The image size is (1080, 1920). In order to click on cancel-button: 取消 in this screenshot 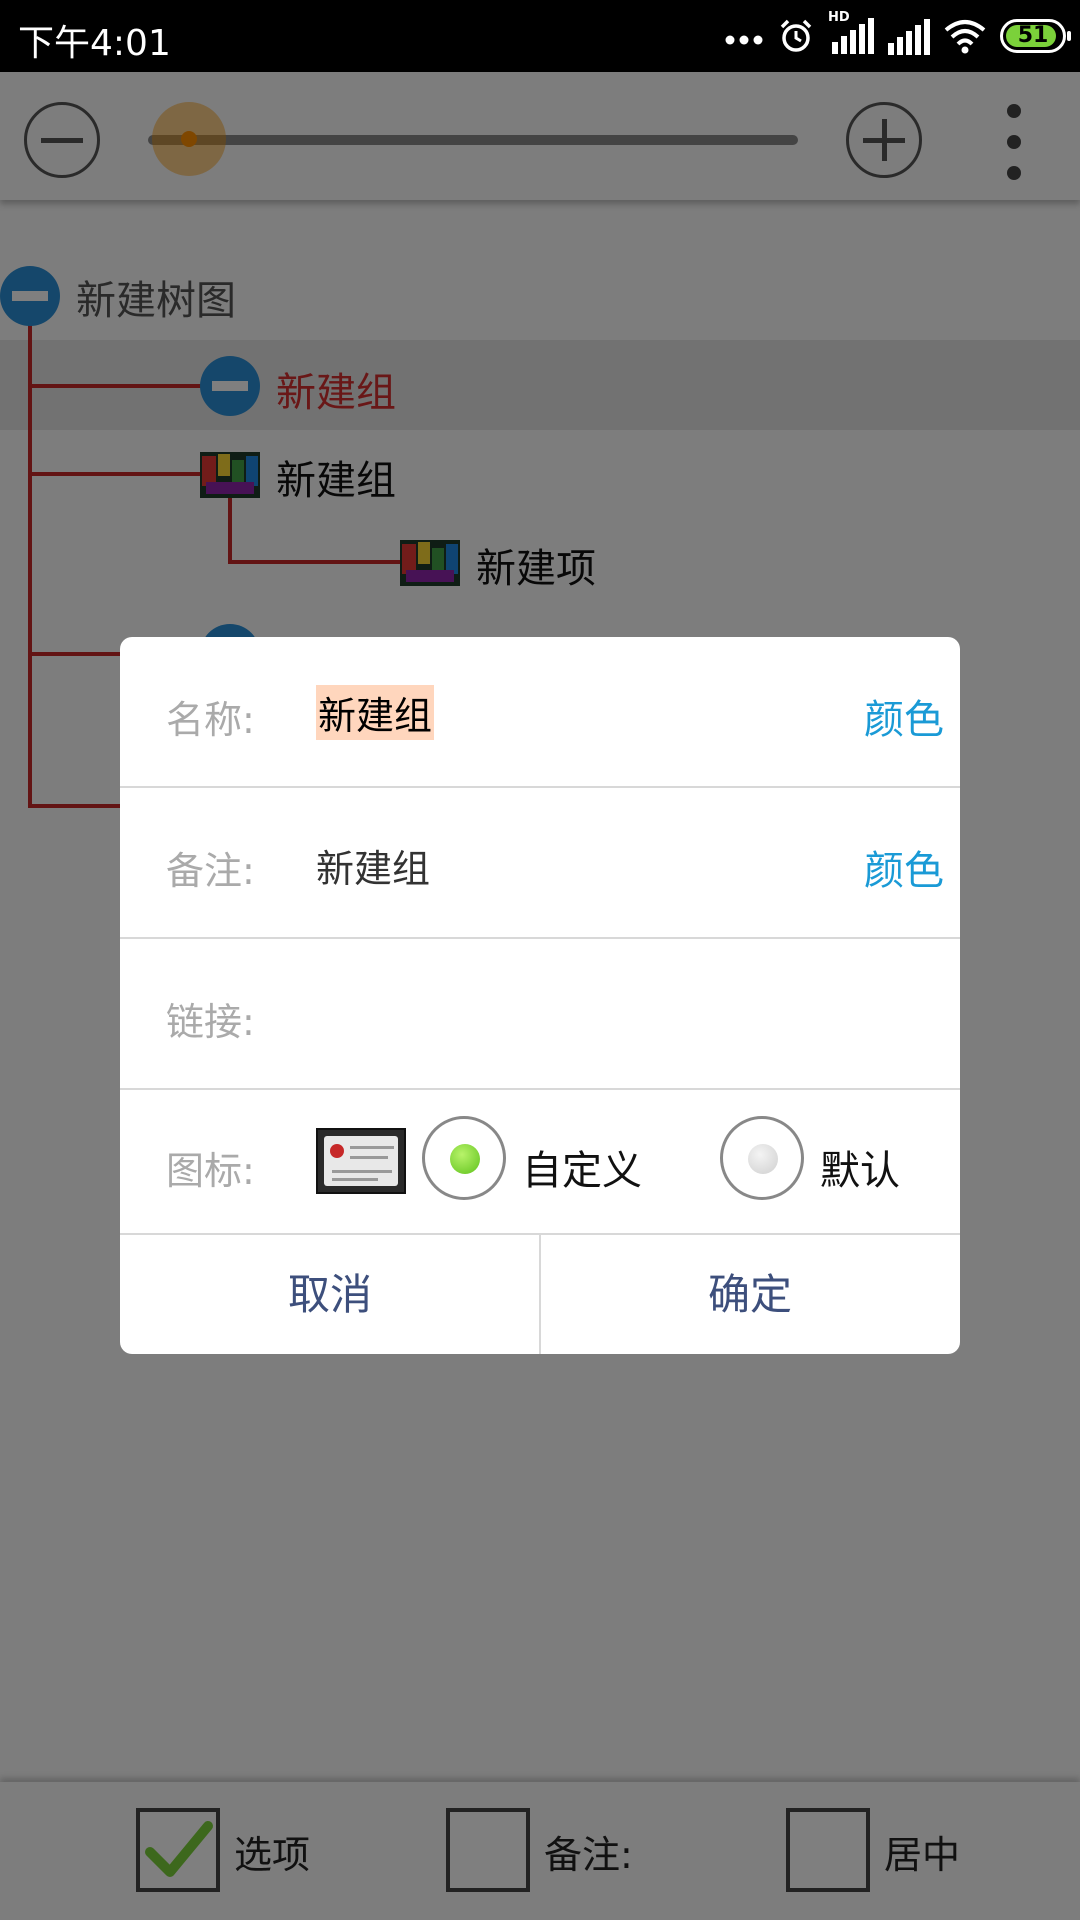, I will do `click(330, 1294)`.